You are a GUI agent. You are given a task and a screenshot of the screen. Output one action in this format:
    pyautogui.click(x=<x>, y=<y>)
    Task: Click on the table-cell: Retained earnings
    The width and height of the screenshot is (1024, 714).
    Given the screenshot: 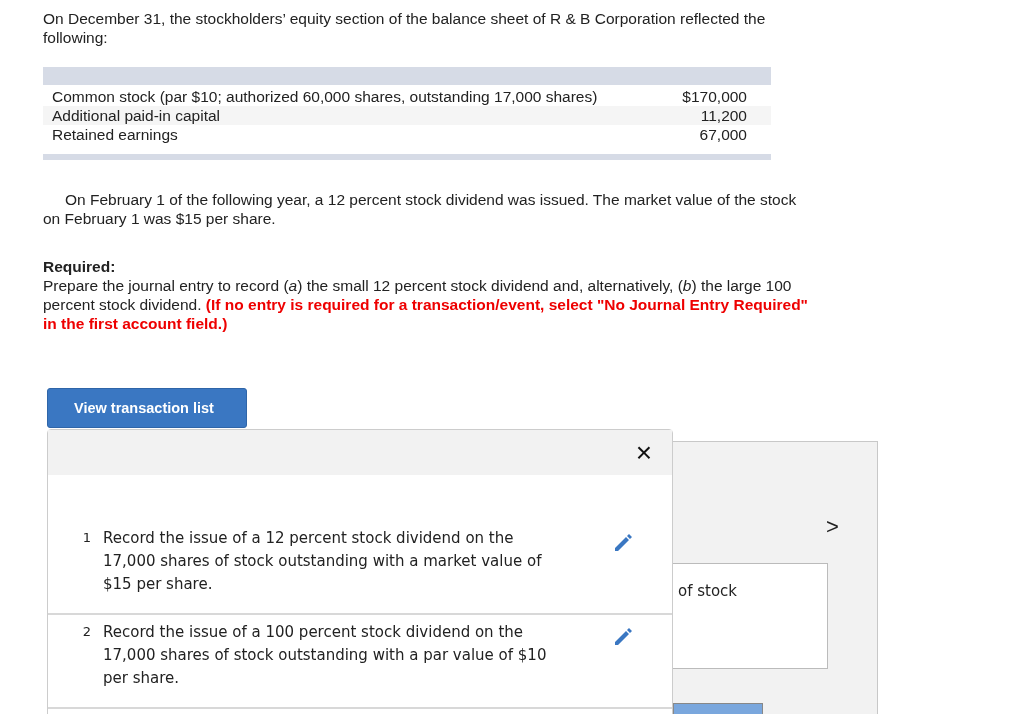 What is the action you would take?
    pyautogui.click(x=115, y=134)
    